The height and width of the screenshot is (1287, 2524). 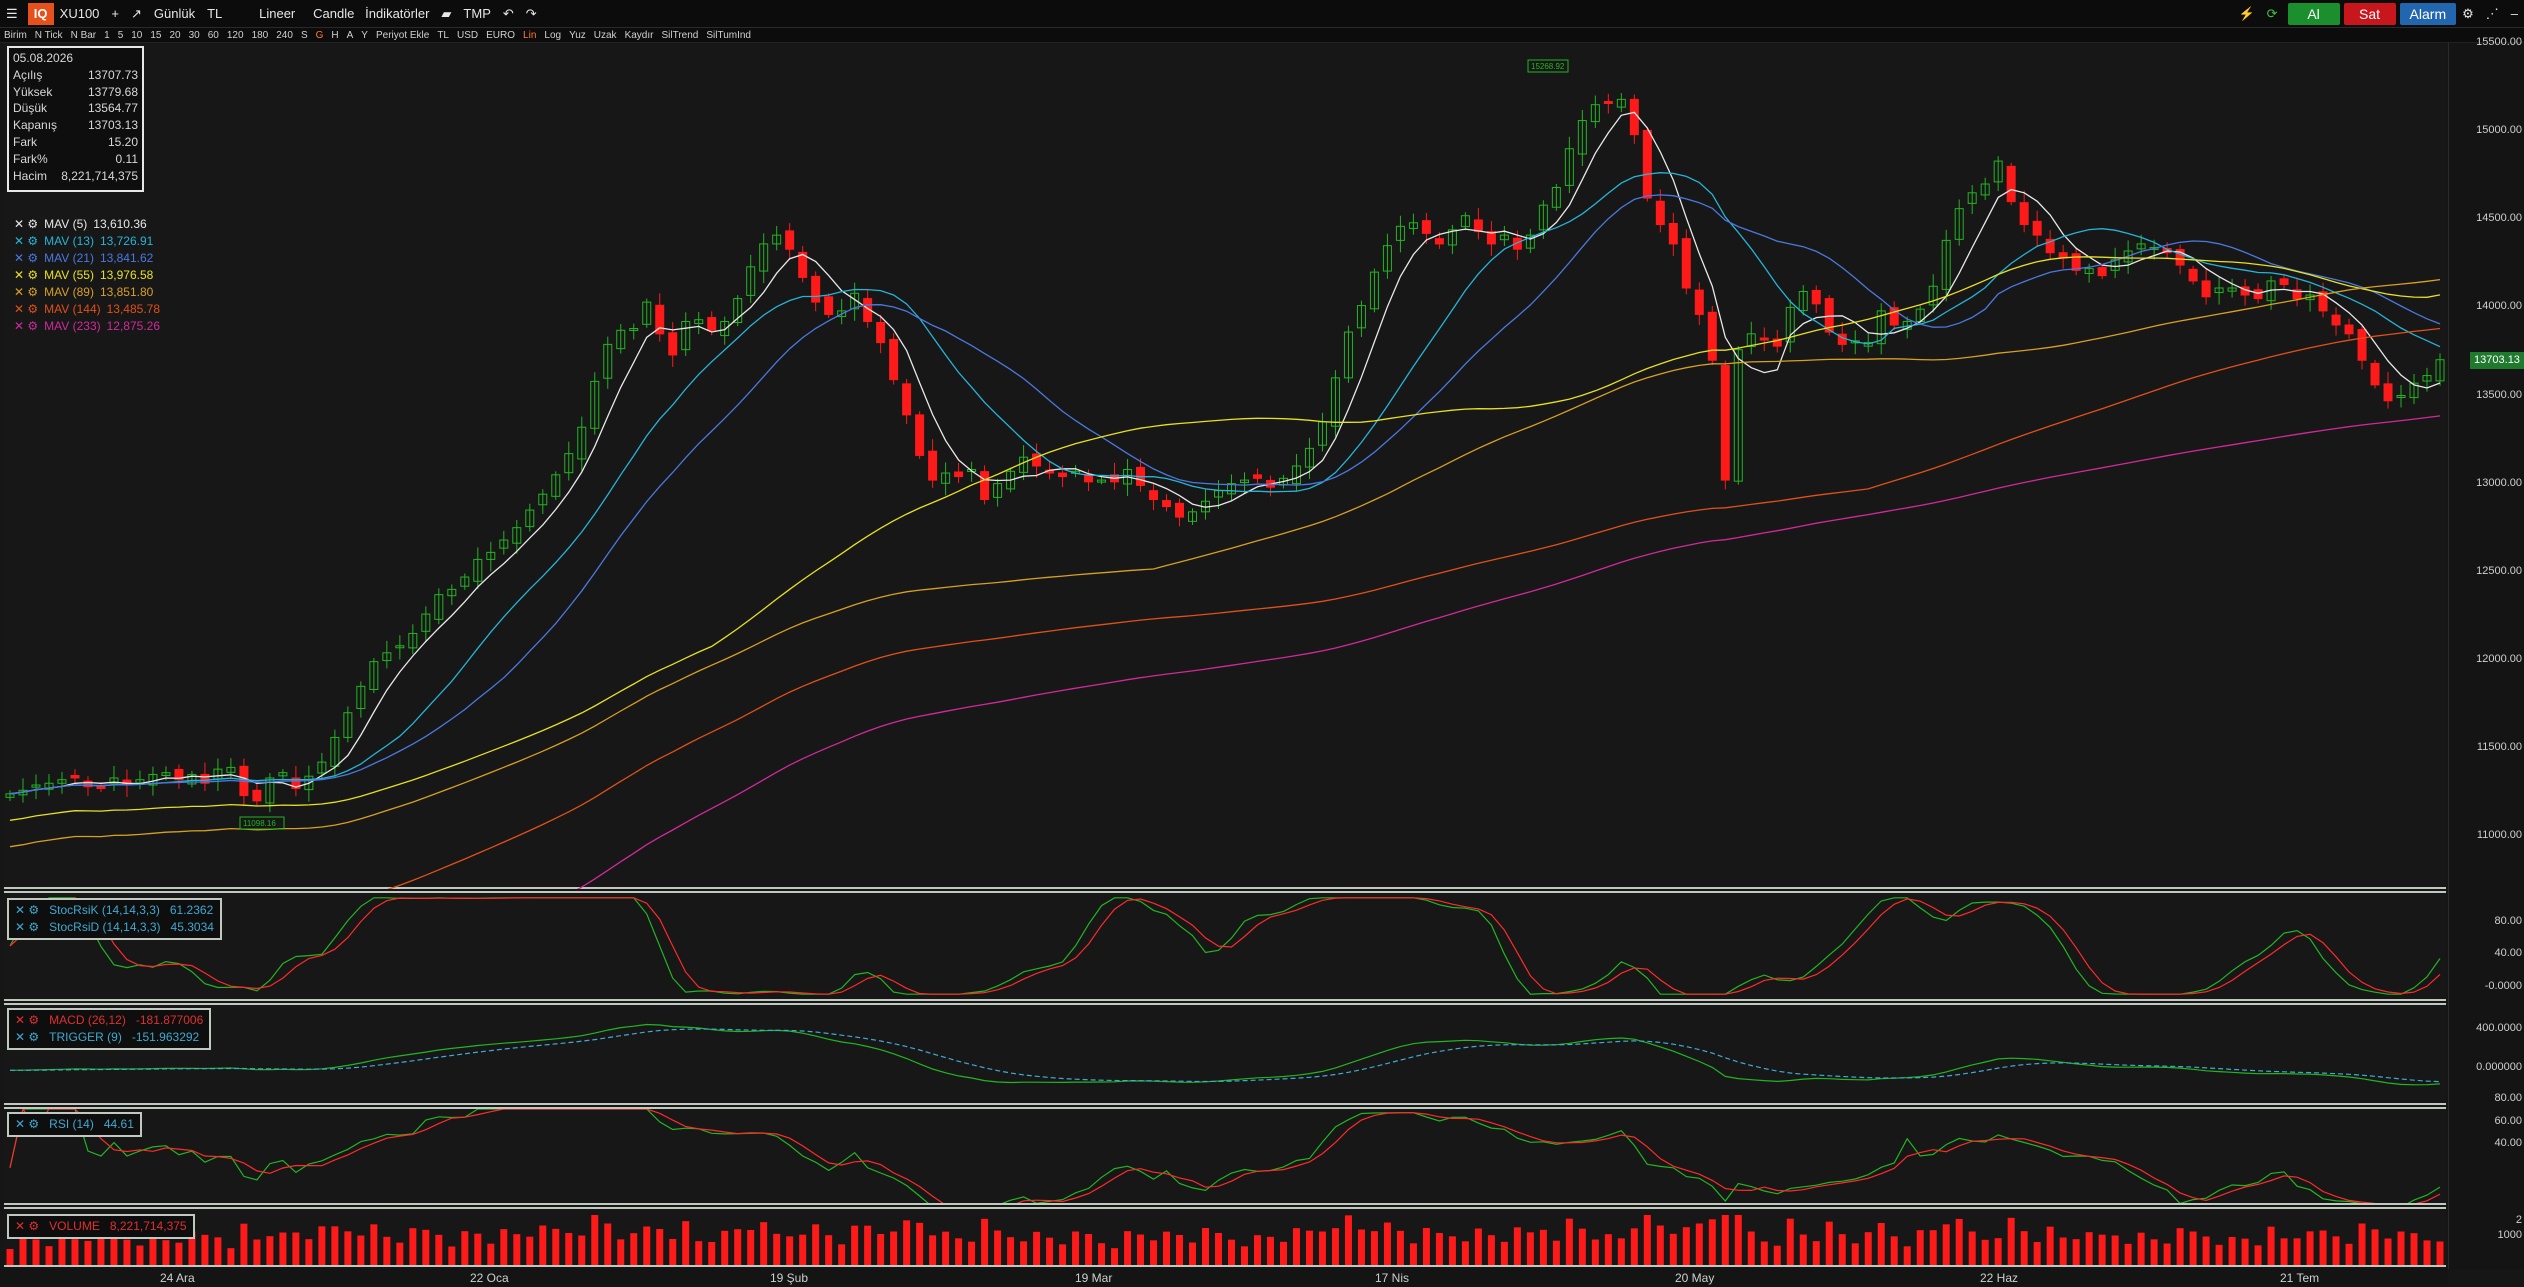 What do you see at coordinates (107, 35) in the screenshot?
I see `toolbar2-item: 1` at bounding box center [107, 35].